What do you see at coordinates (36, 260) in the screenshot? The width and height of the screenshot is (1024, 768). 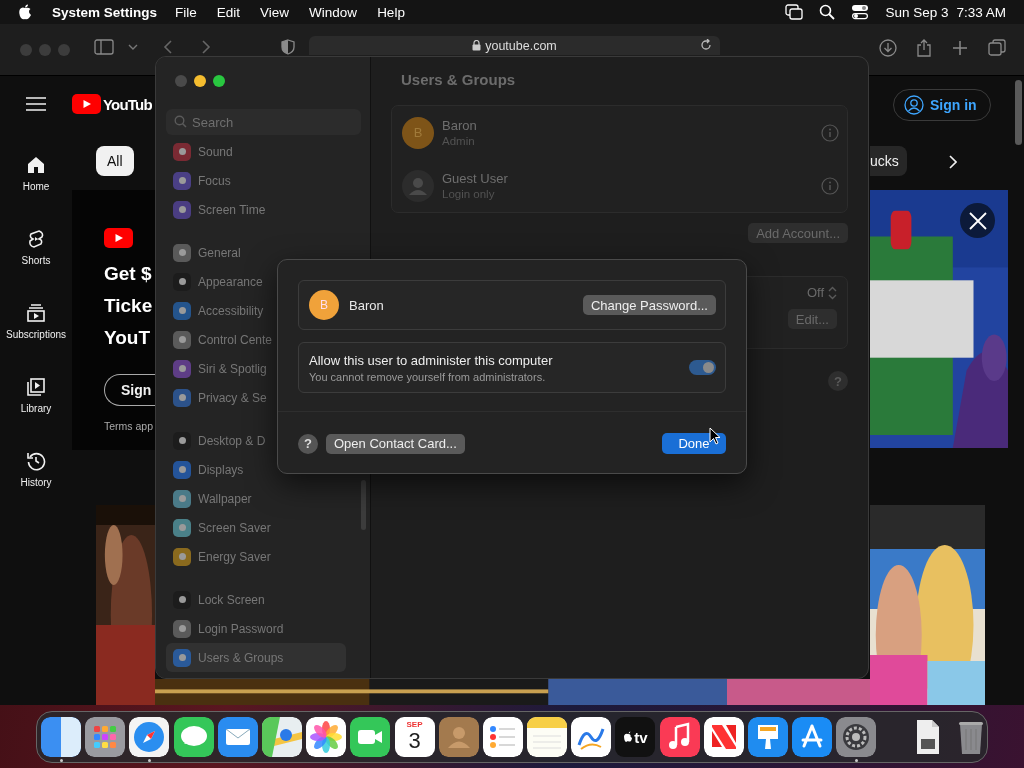 I see `nav-label: Shorts` at bounding box center [36, 260].